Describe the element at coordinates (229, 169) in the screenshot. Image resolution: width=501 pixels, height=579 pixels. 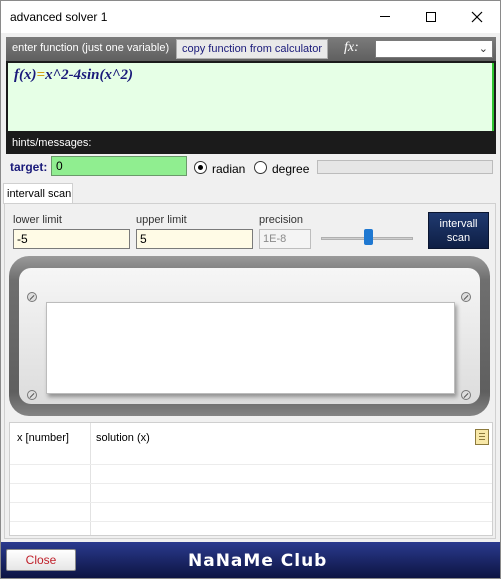
I see `radian-label: radian` at that location.